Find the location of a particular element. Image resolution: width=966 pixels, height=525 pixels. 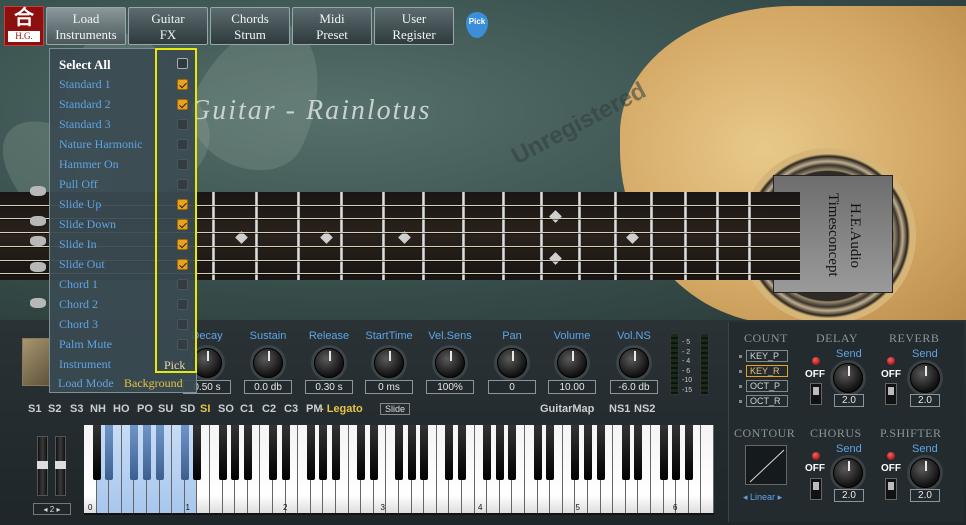

count-option-key-r: KEY_R is located at coordinates (767, 371).